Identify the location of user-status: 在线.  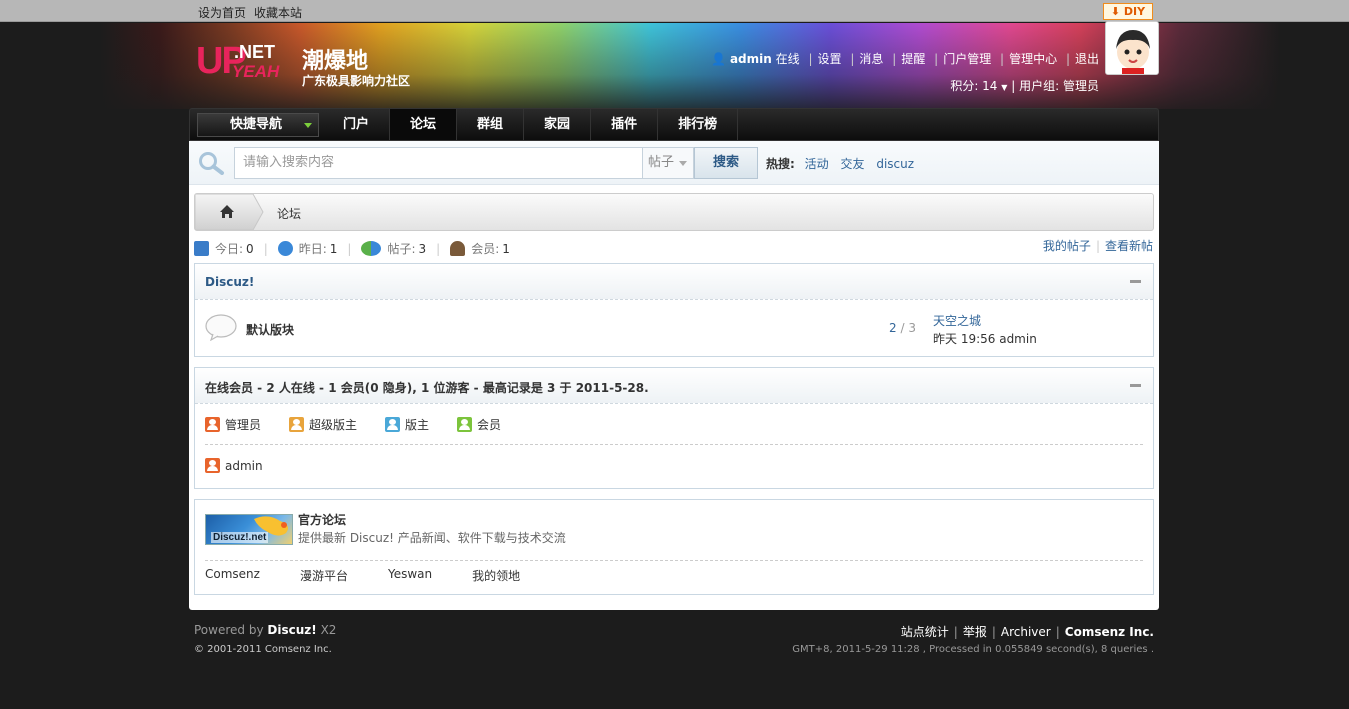
(788, 59).